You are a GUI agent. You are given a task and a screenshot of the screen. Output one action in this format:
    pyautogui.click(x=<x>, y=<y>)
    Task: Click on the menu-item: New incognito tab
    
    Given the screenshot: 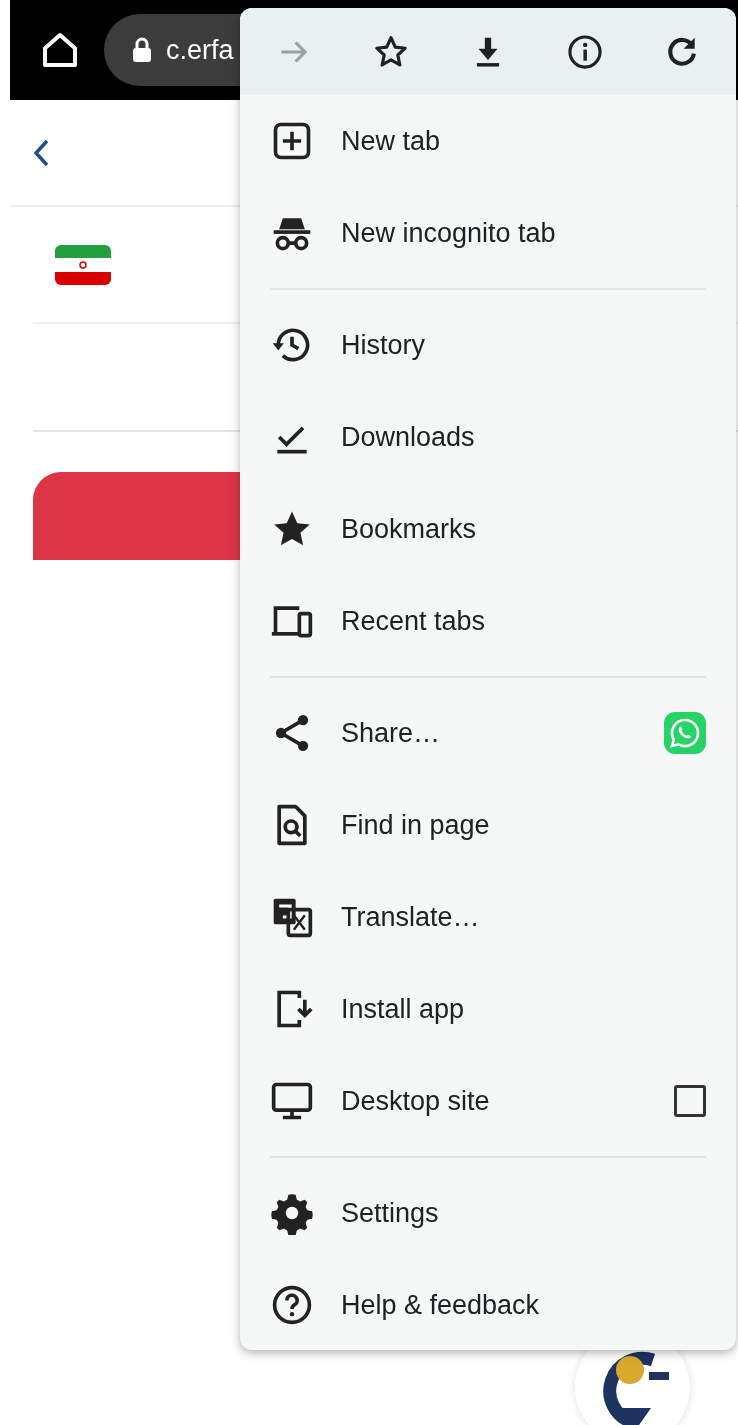 What is the action you would take?
    pyautogui.click(x=523, y=233)
    